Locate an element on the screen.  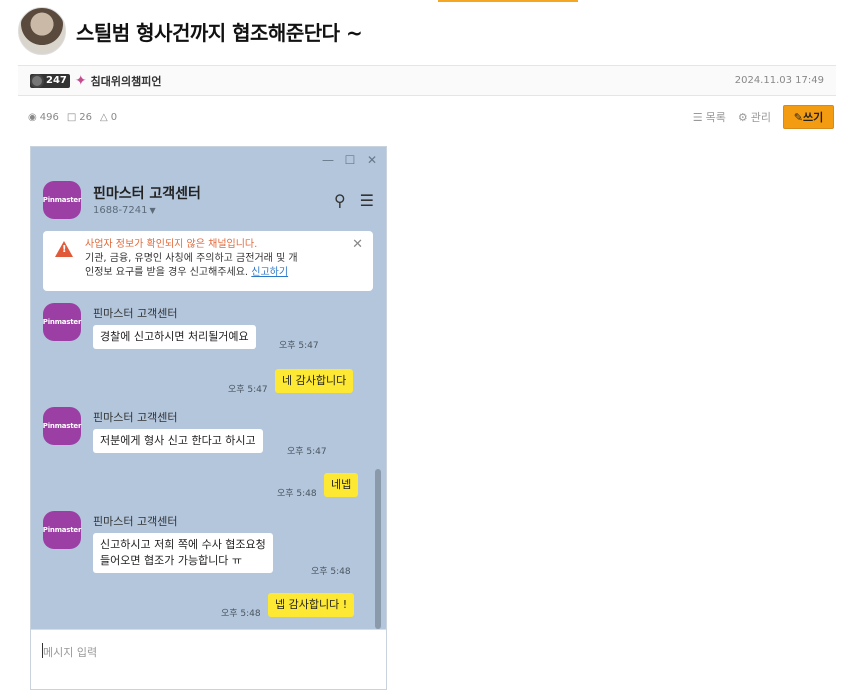
gear-icon: ⚙ is located at coordinates (742, 117).